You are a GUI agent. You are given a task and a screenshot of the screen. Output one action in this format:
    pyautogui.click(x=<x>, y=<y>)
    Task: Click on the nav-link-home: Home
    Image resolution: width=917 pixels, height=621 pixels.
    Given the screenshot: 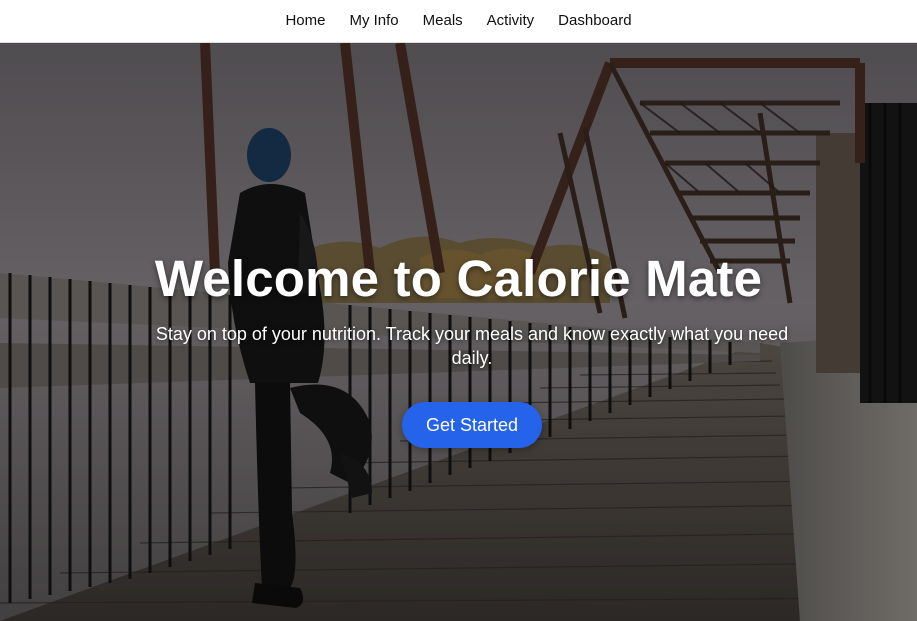 What is the action you would take?
    pyautogui.click(x=305, y=20)
    